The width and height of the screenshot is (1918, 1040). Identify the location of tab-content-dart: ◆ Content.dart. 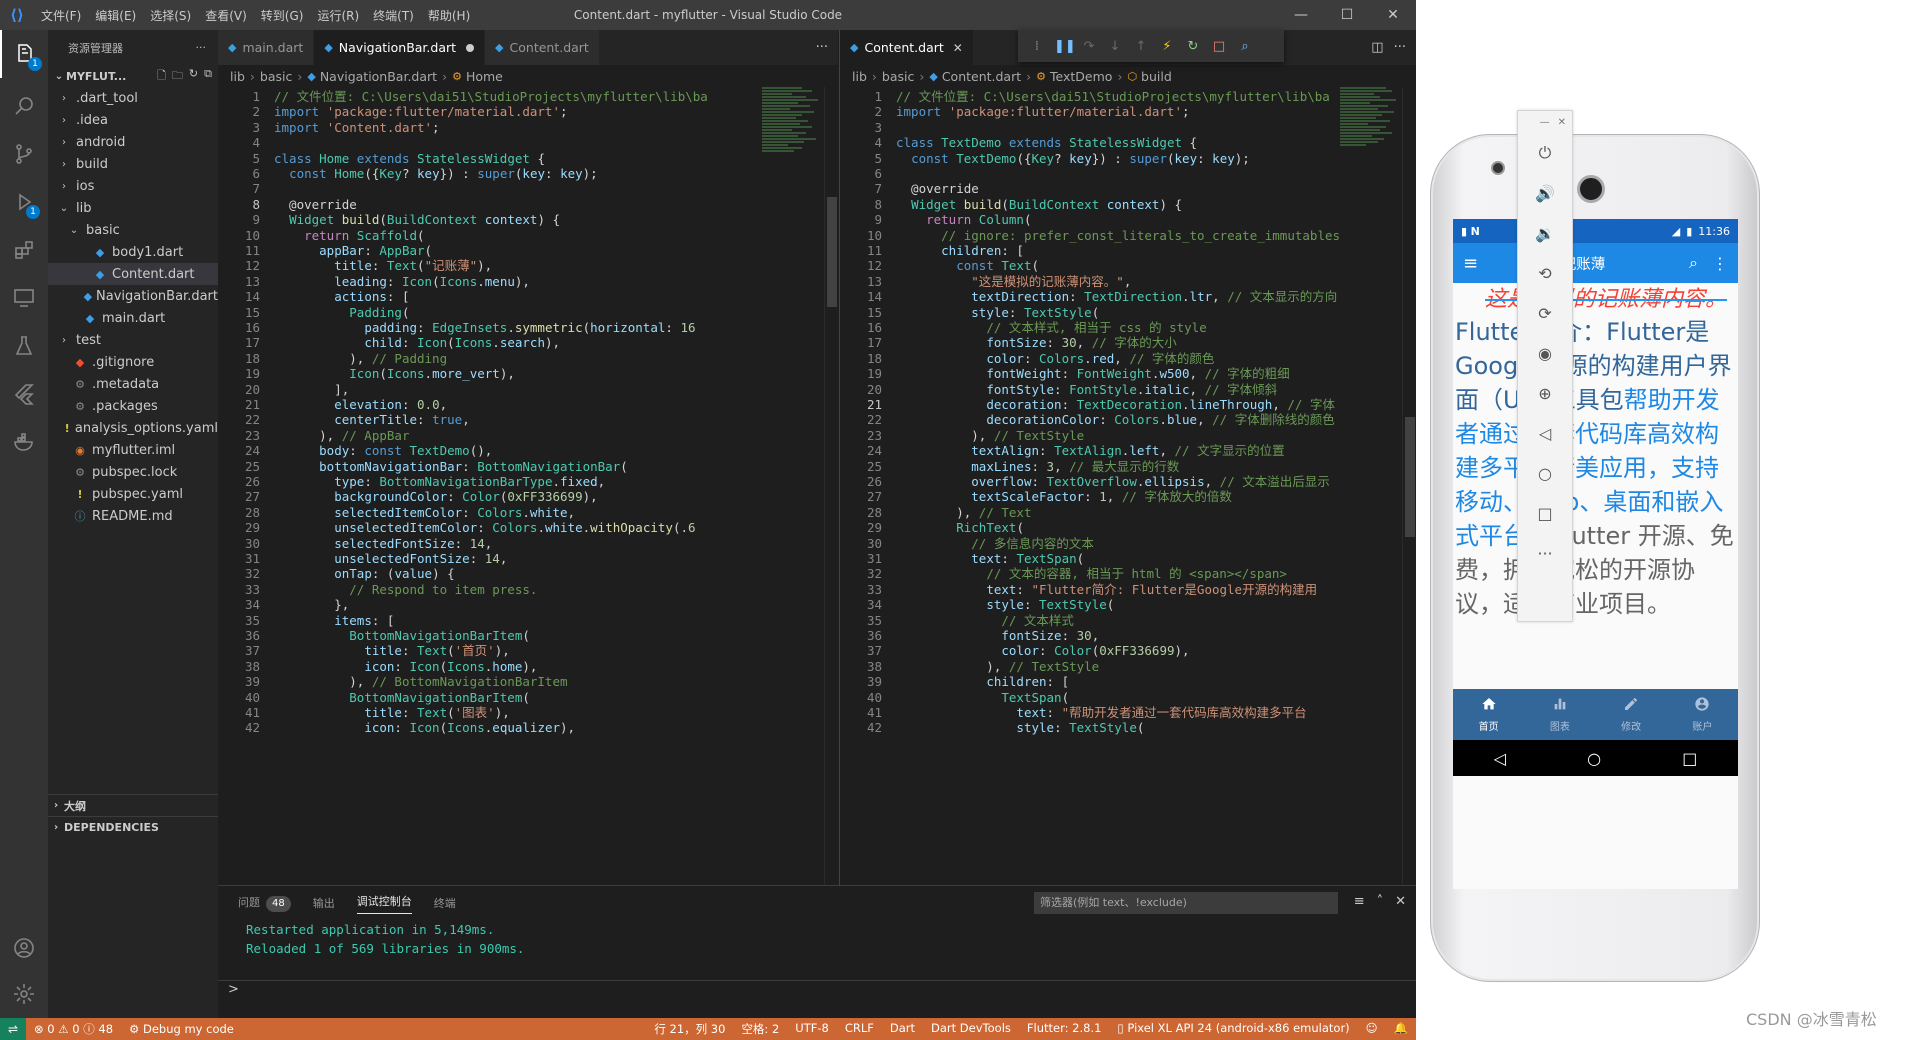
(542, 47).